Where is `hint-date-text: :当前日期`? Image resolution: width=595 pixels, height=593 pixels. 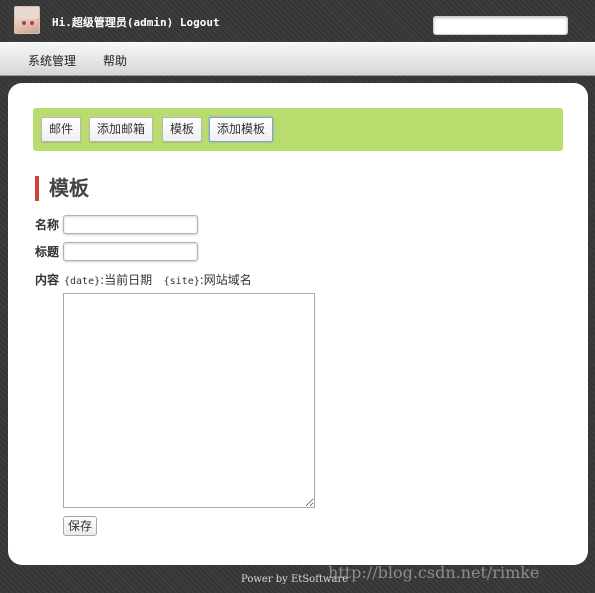 hint-date-text: :当前日期 is located at coordinates (126, 280).